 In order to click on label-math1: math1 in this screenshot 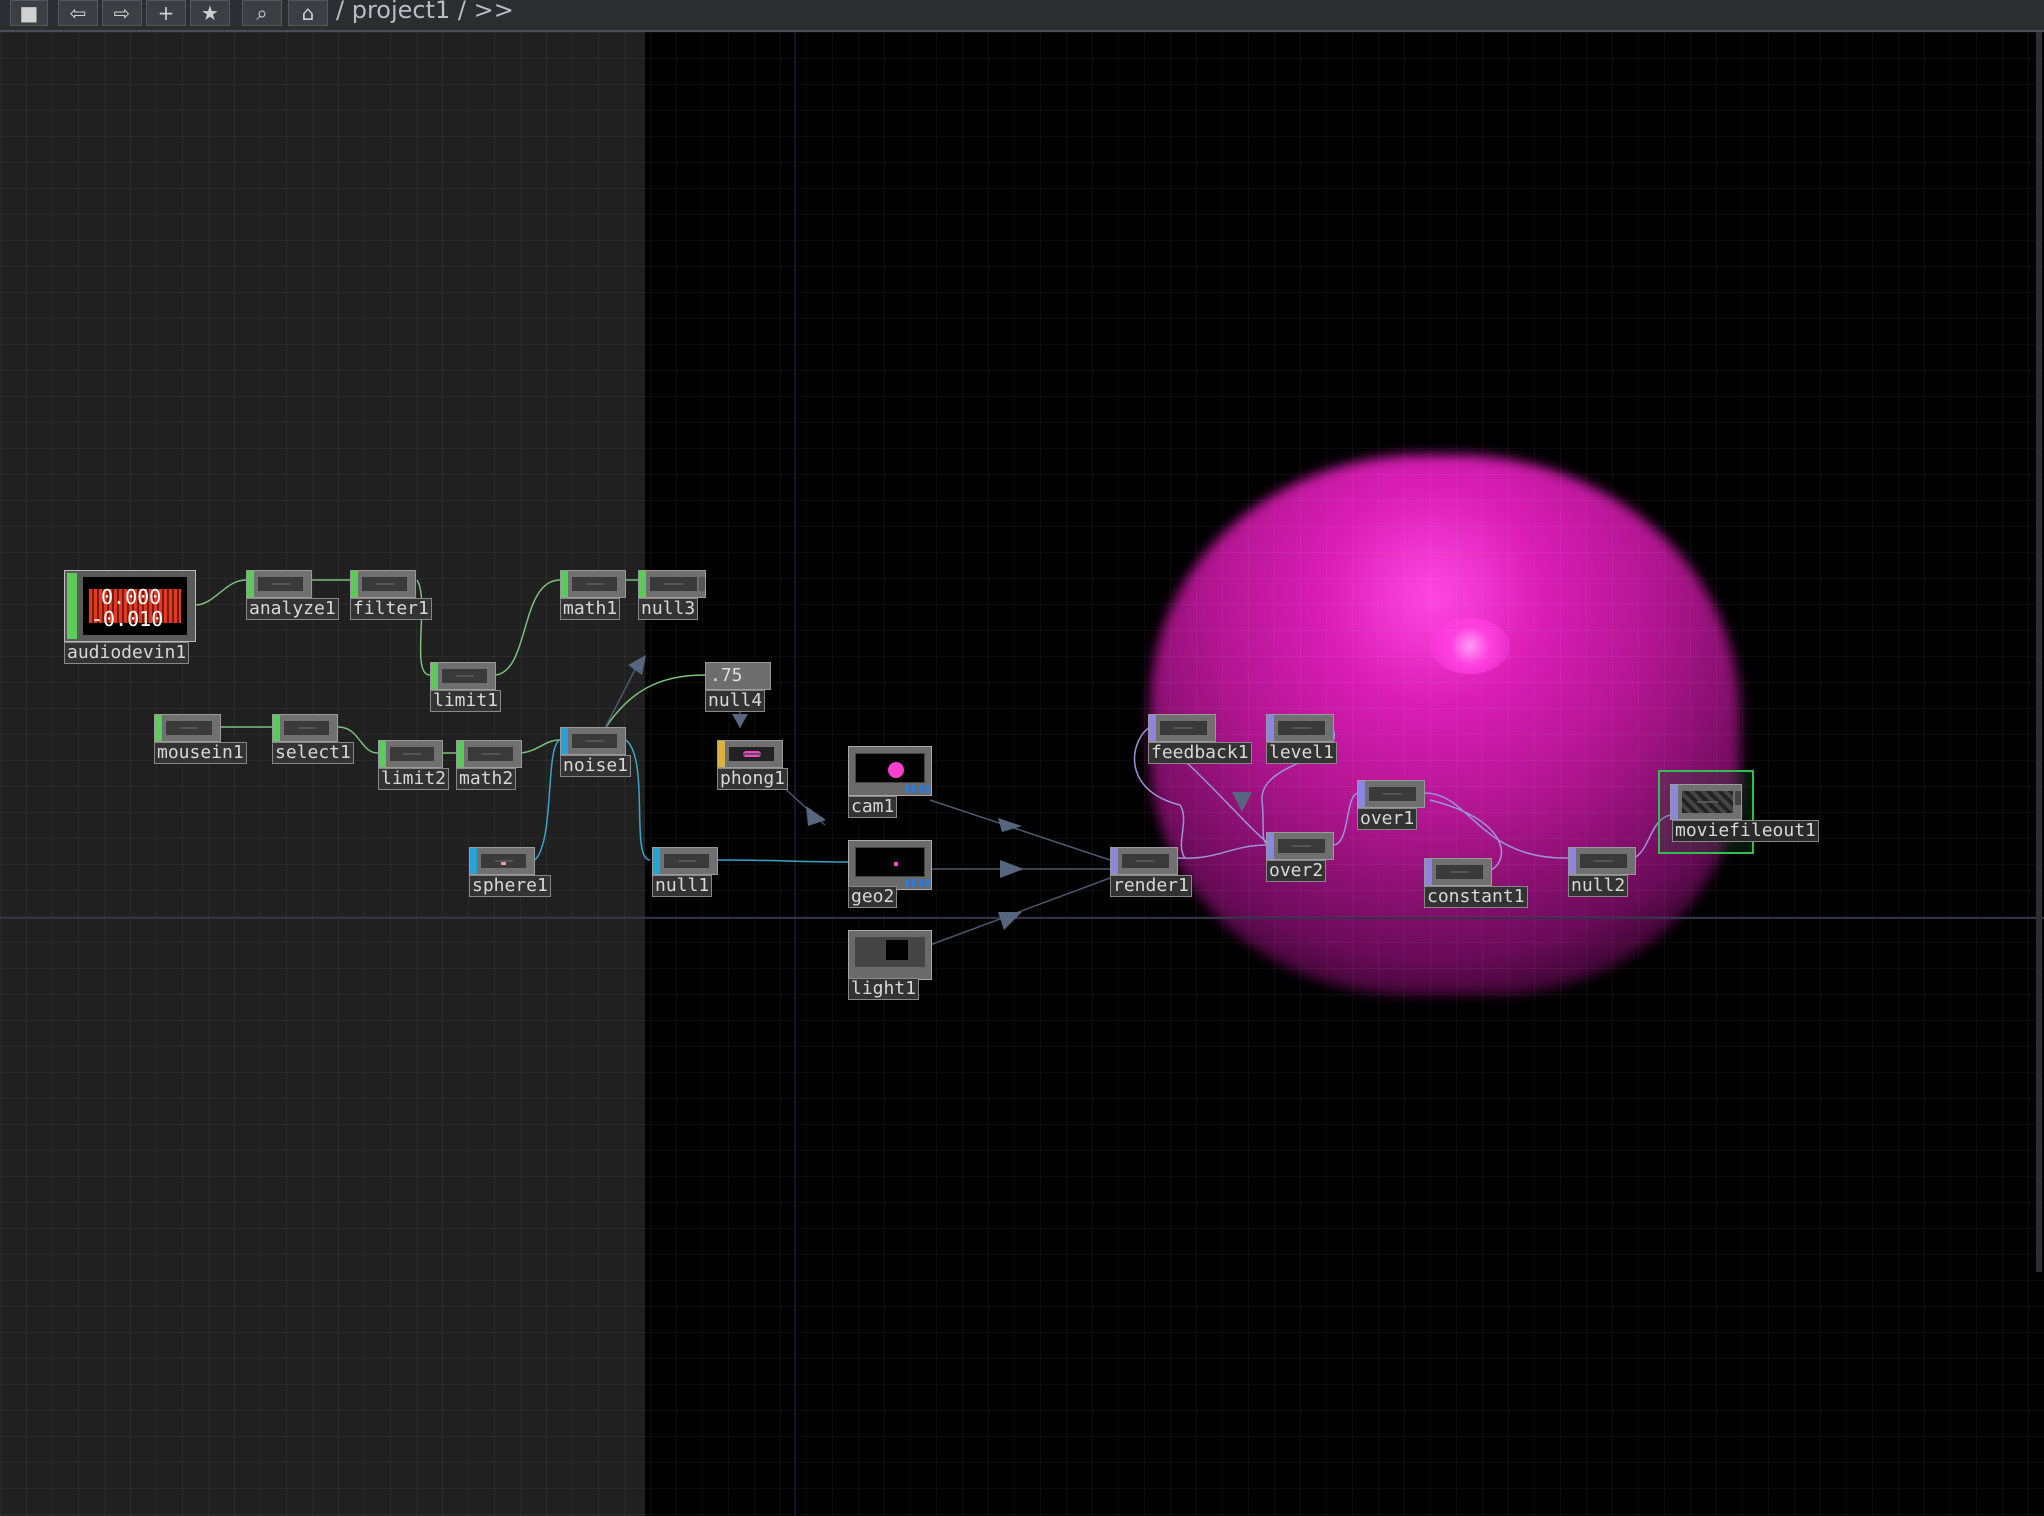, I will do `click(590, 609)`.